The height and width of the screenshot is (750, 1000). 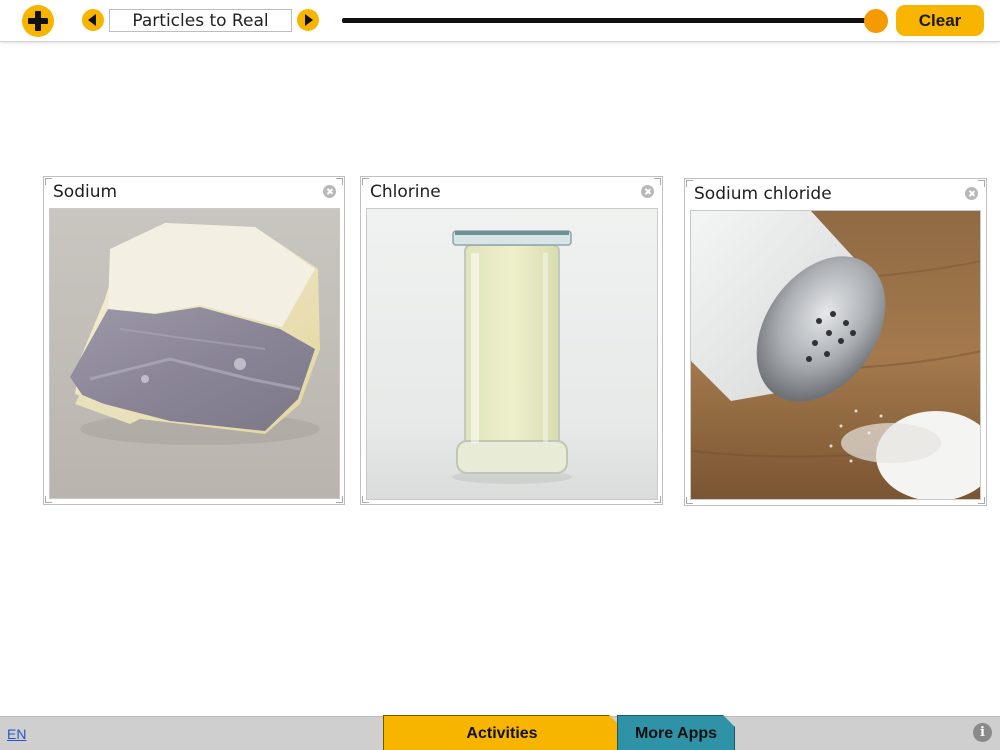 What do you see at coordinates (405, 192) in the screenshot?
I see `card-title: Chlorine` at bounding box center [405, 192].